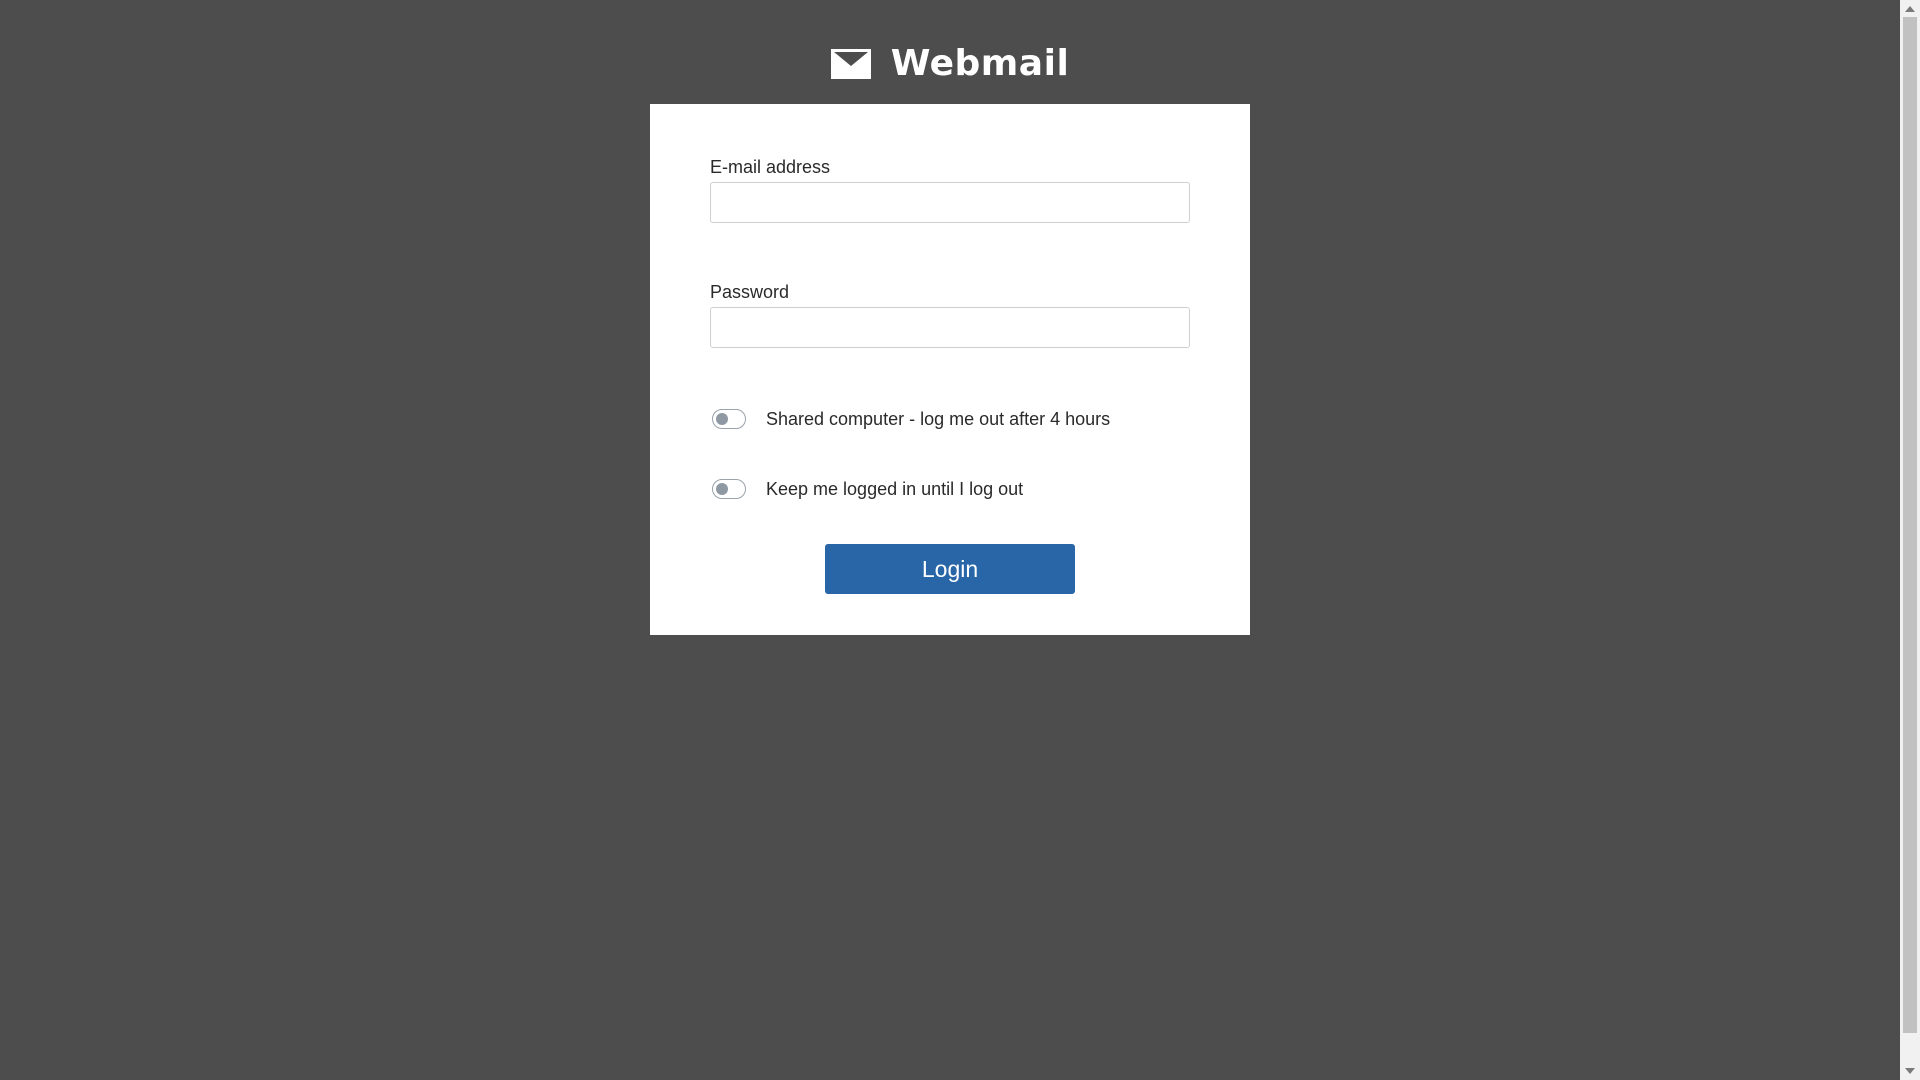 The width and height of the screenshot is (1920, 1080). Describe the element at coordinates (950, 202) in the screenshot. I see `email-field` at that location.